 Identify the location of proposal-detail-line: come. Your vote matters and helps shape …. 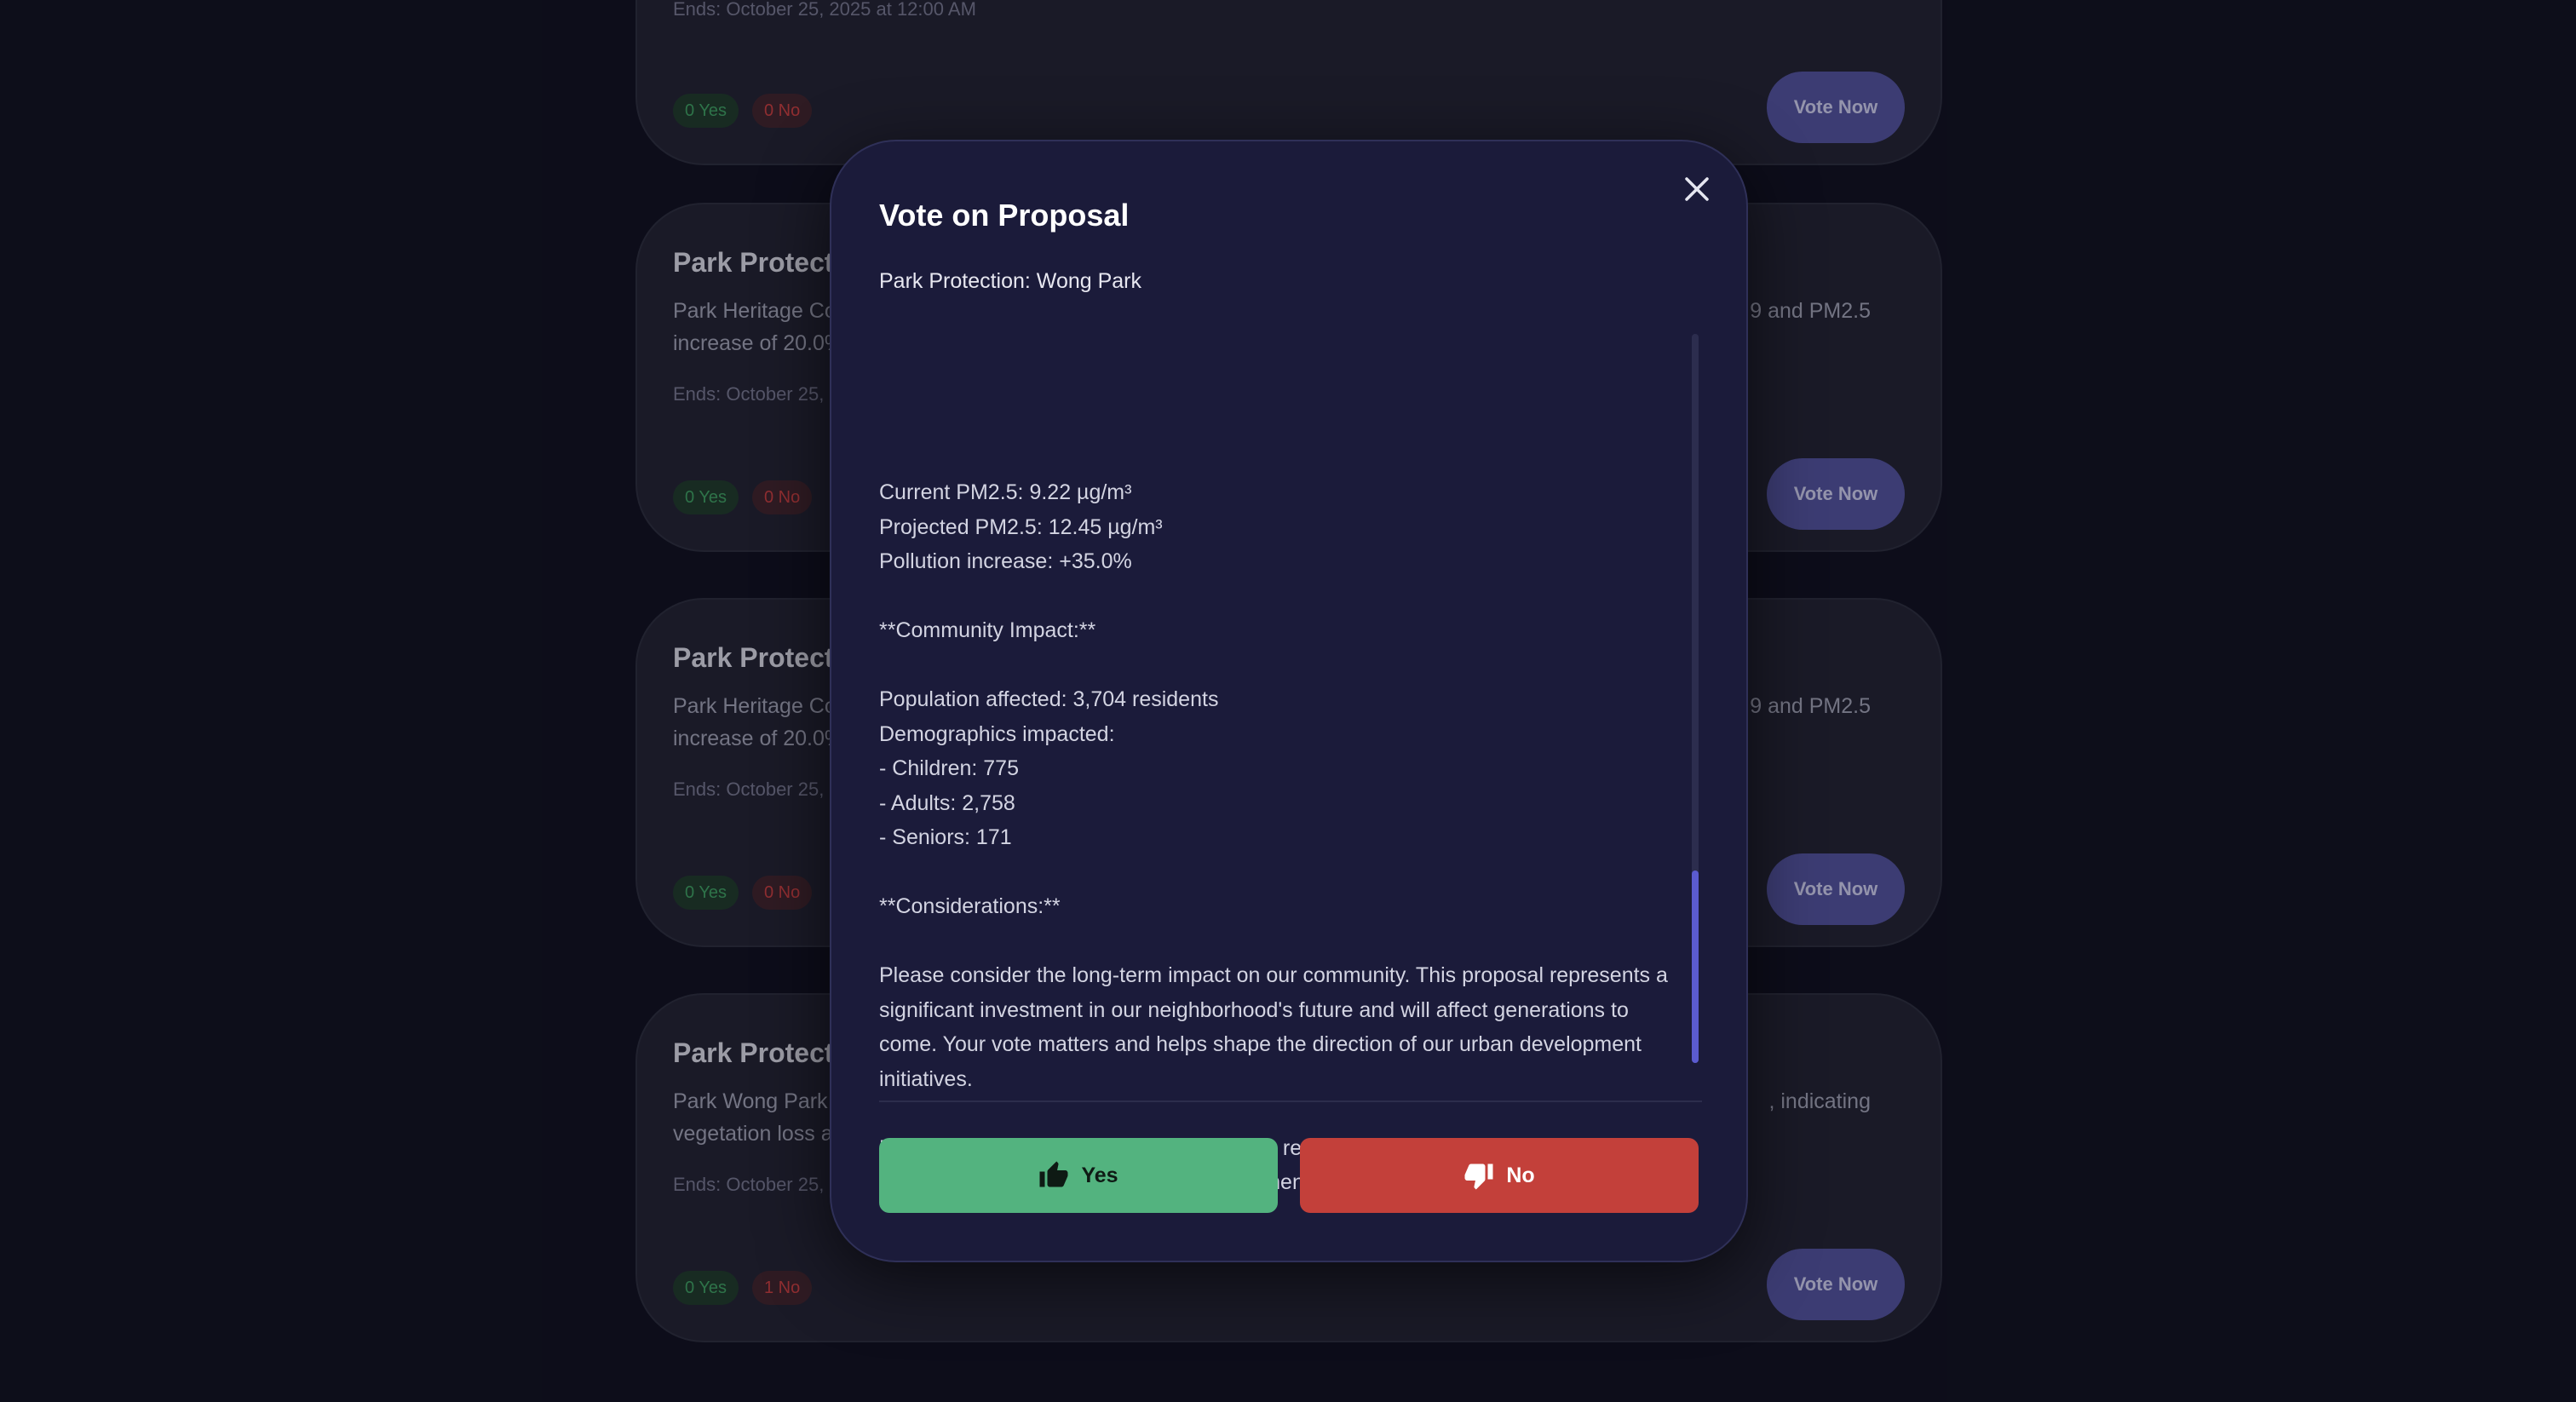
(1261, 1044).